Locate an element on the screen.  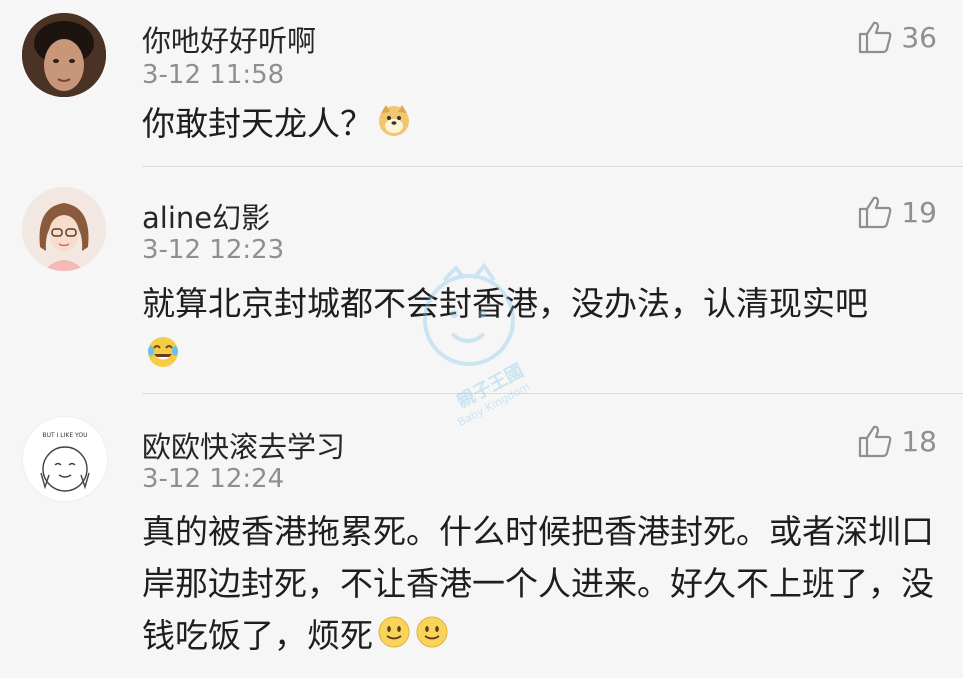
comment-text: 就算北京封城都不会封香港，没办法，认清现实吧 is located at coordinates (522, 331).